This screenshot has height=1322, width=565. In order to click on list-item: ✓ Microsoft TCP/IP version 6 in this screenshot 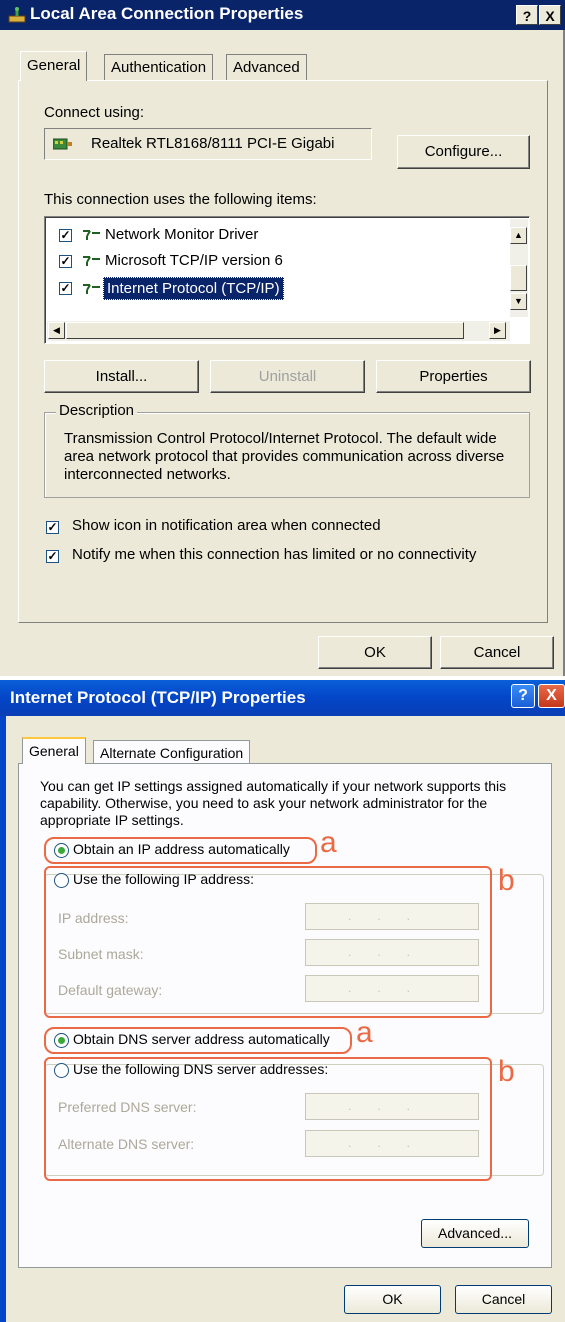, I will do `click(273, 262)`.